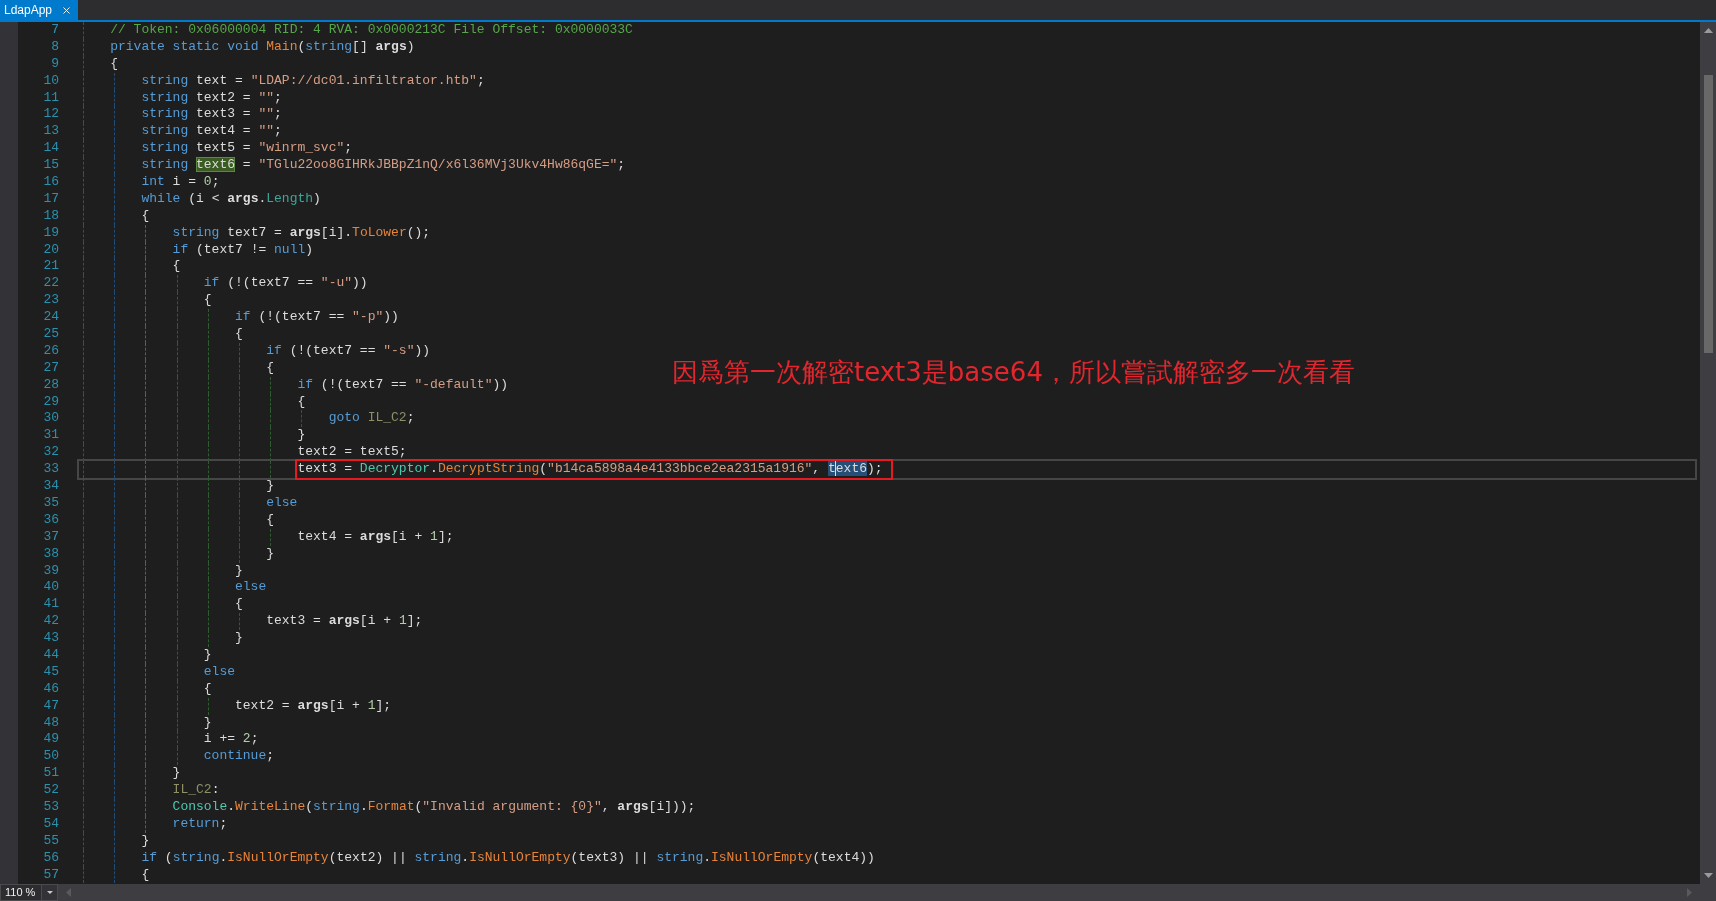 Image resolution: width=1716 pixels, height=901 pixels. What do you see at coordinates (50, 807) in the screenshot?
I see `line-number: 53` at bounding box center [50, 807].